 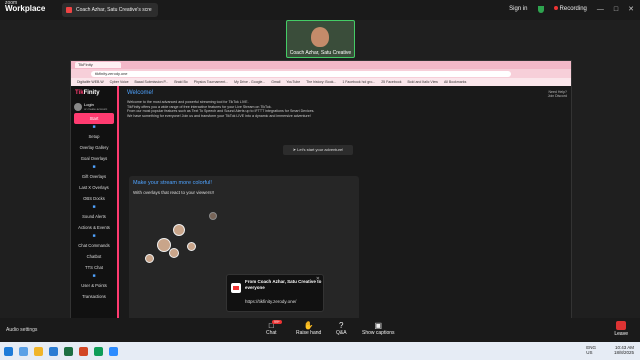 I want to click on leave-button: Leave, so click(x=621, y=329).